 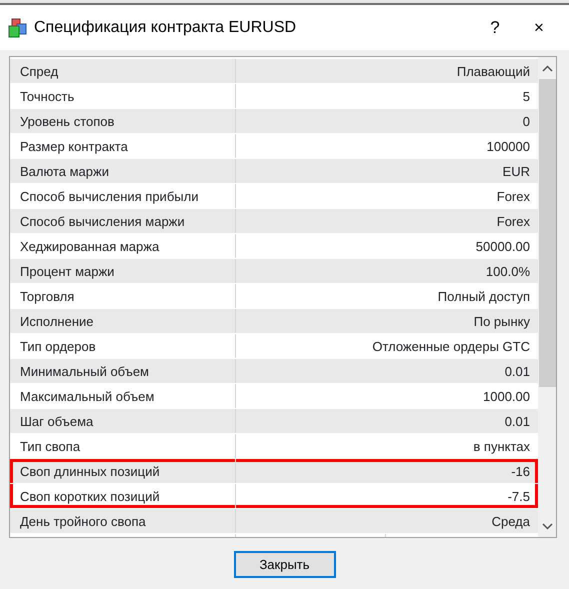 I want to click on window-title: Спецификация контракта EURUSD, so click(x=166, y=28).